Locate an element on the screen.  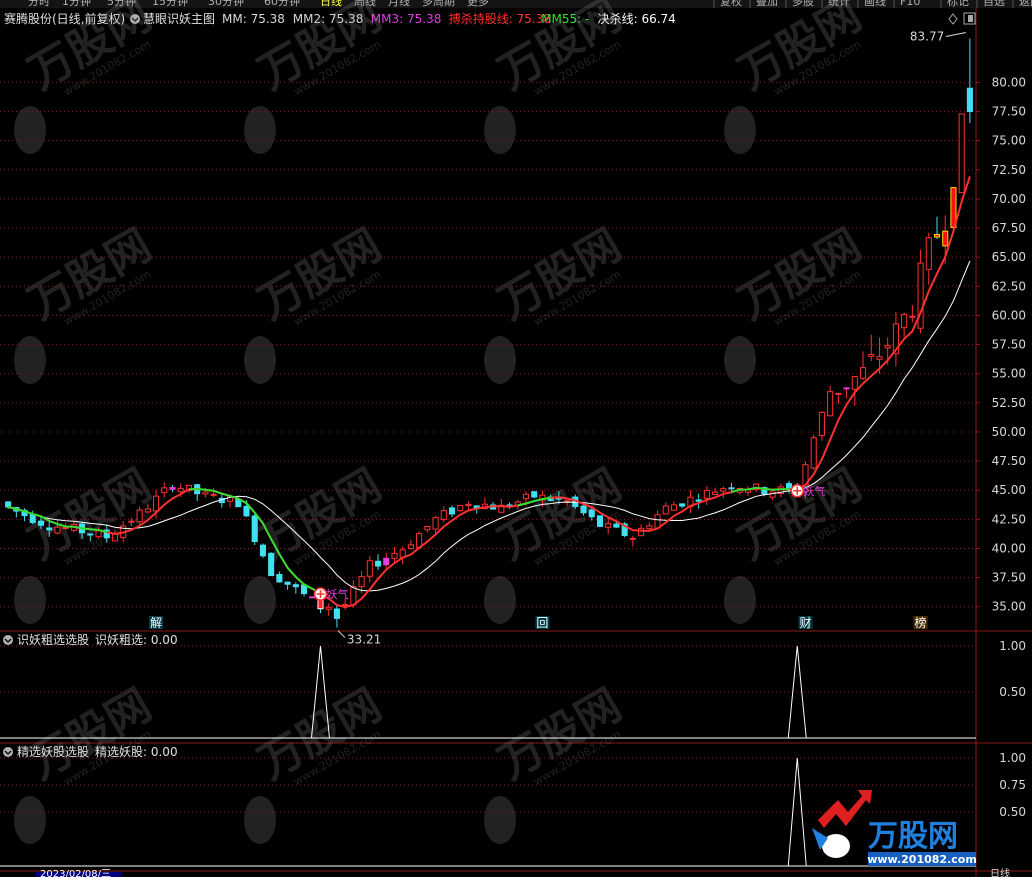
diamond-icon is located at coordinates (953, 19).